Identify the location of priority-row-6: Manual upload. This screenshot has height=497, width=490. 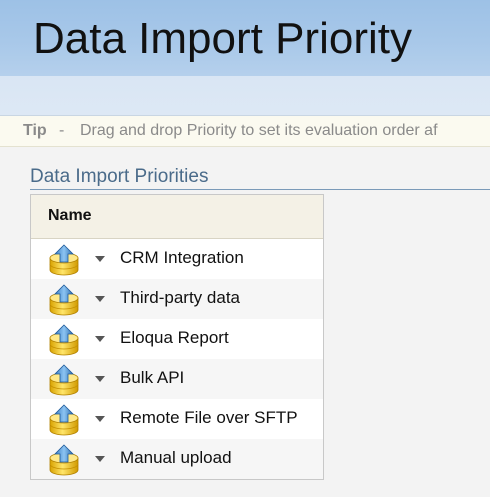
(177, 459).